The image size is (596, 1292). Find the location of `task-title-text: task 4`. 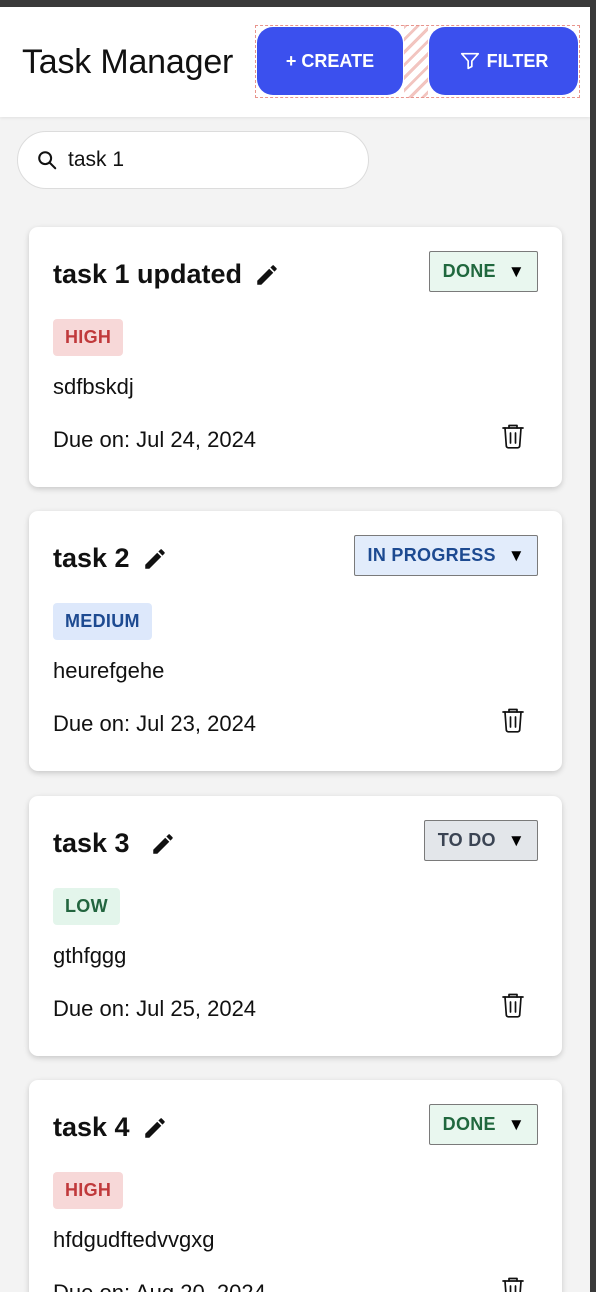

task-title-text: task 4 is located at coordinates (91, 1127).